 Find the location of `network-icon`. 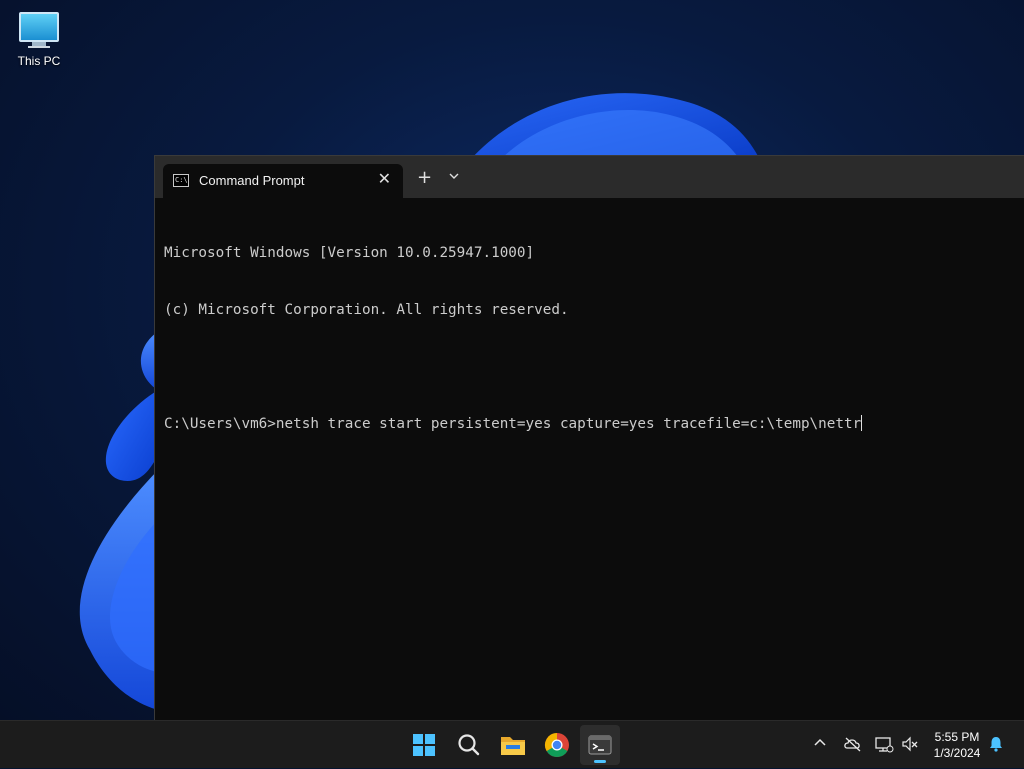

network-icon is located at coordinates (884, 745).